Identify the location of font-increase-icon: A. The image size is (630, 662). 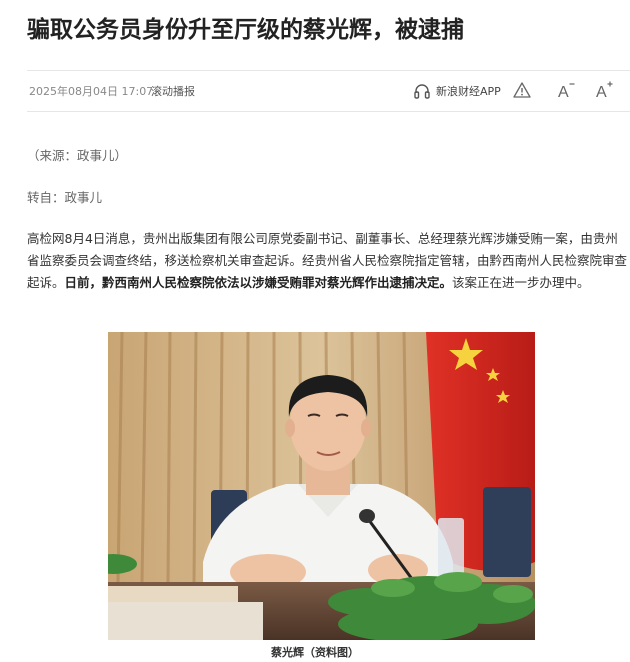
(604, 90).